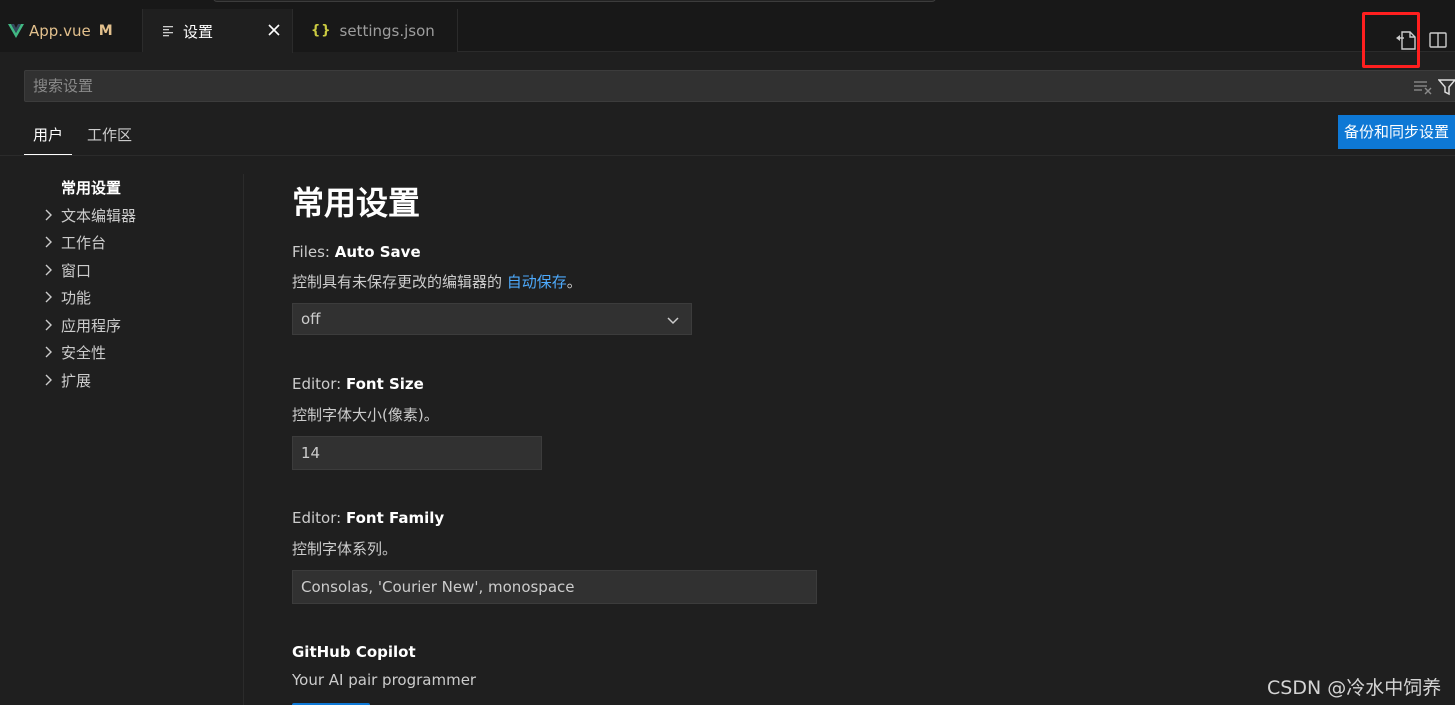 This screenshot has width=1455, height=705. Describe the element at coordinates (274, 30) in the screenshot. I see `close-icon` at that location.